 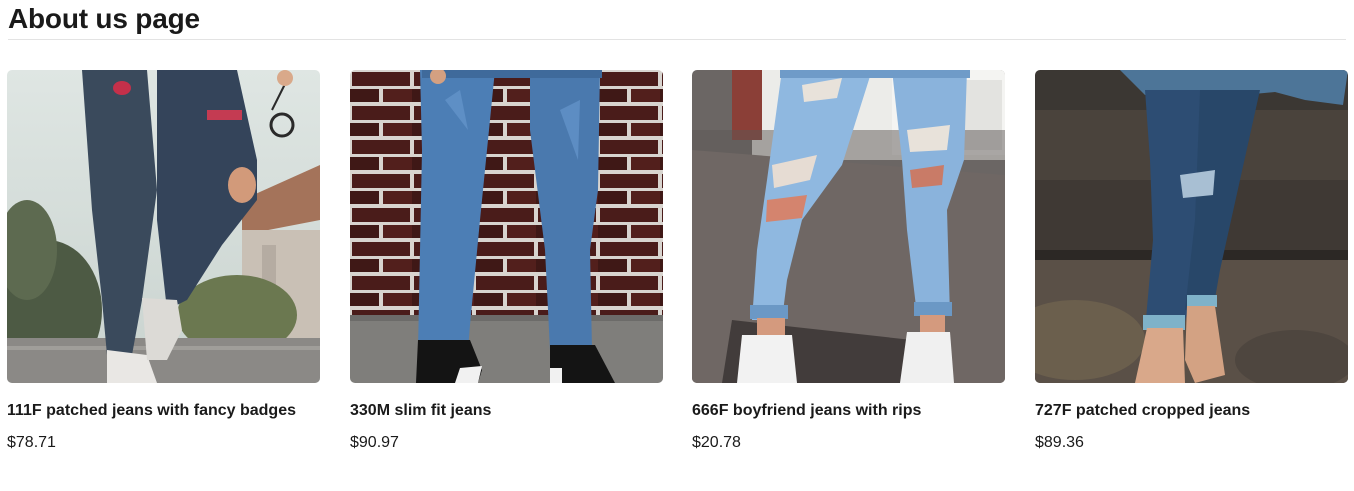 What do you see at coordinates (374, 442) in the screenshot?
I see `product-price: $90.97` at bounding box center [374, 442].